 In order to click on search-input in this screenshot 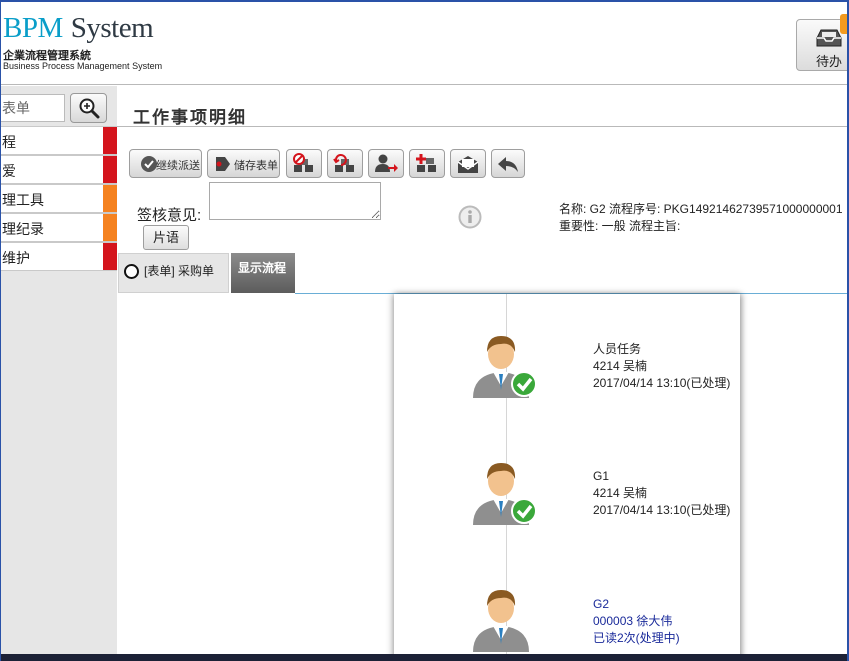, I will do `click(33, 108)`.